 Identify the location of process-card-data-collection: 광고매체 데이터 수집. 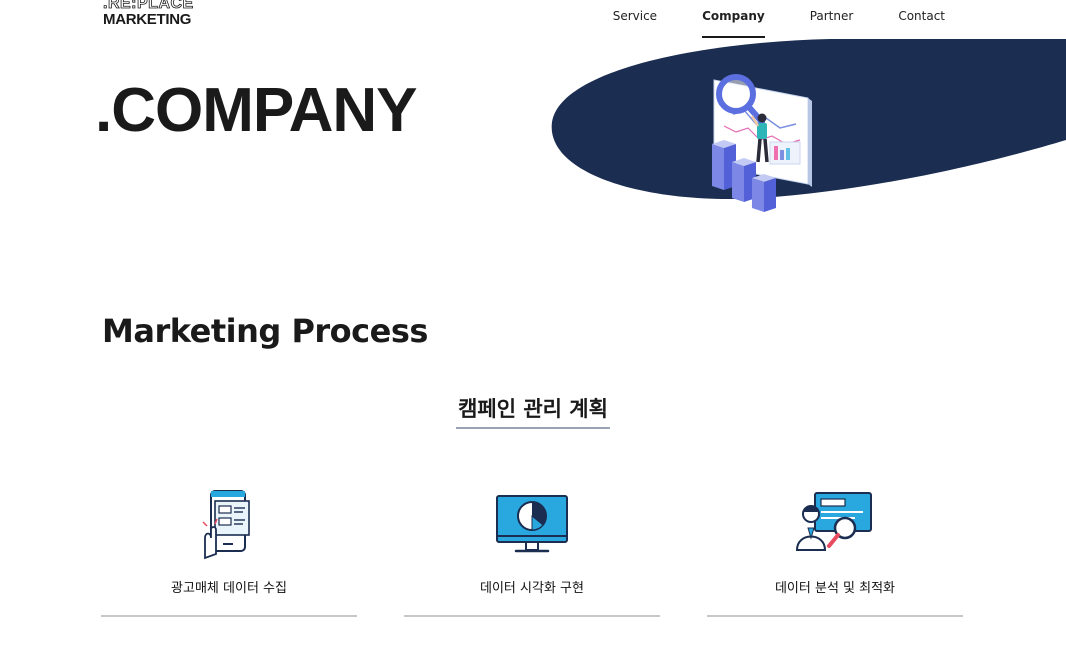
(229, 548).